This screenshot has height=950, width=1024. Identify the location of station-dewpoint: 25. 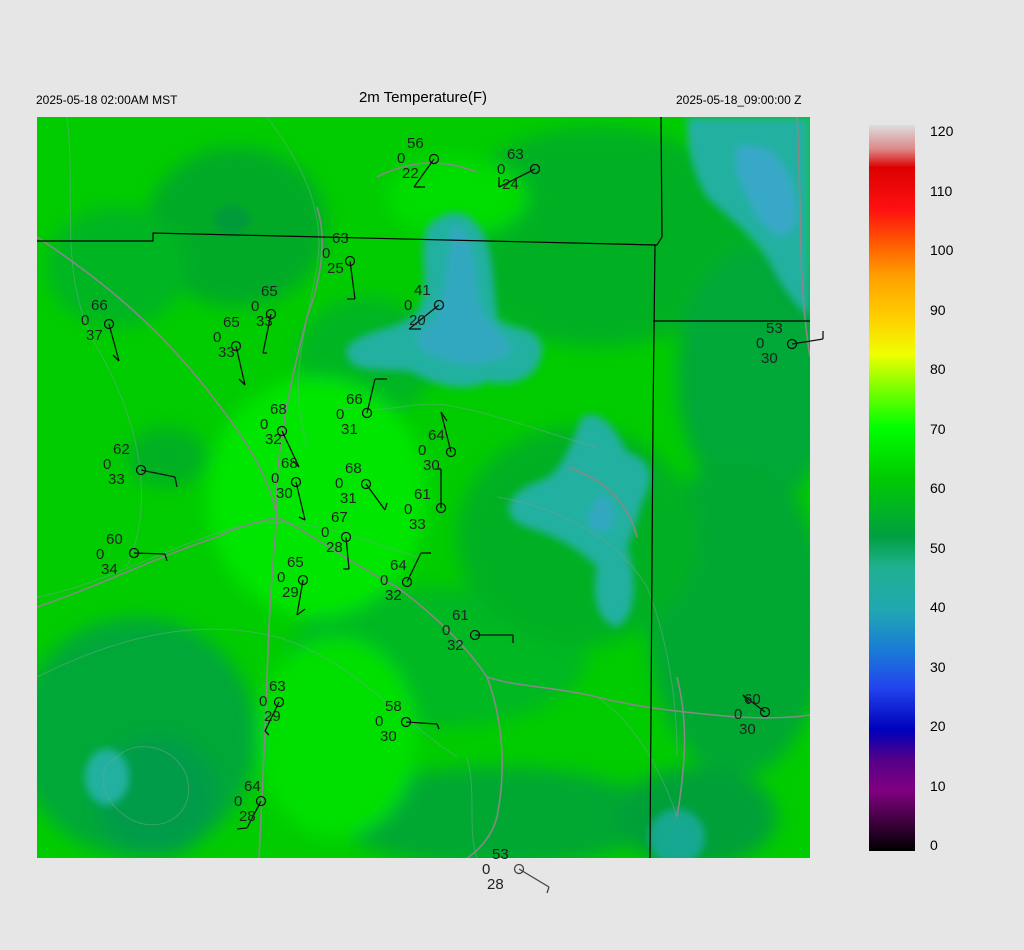
(335, 268).